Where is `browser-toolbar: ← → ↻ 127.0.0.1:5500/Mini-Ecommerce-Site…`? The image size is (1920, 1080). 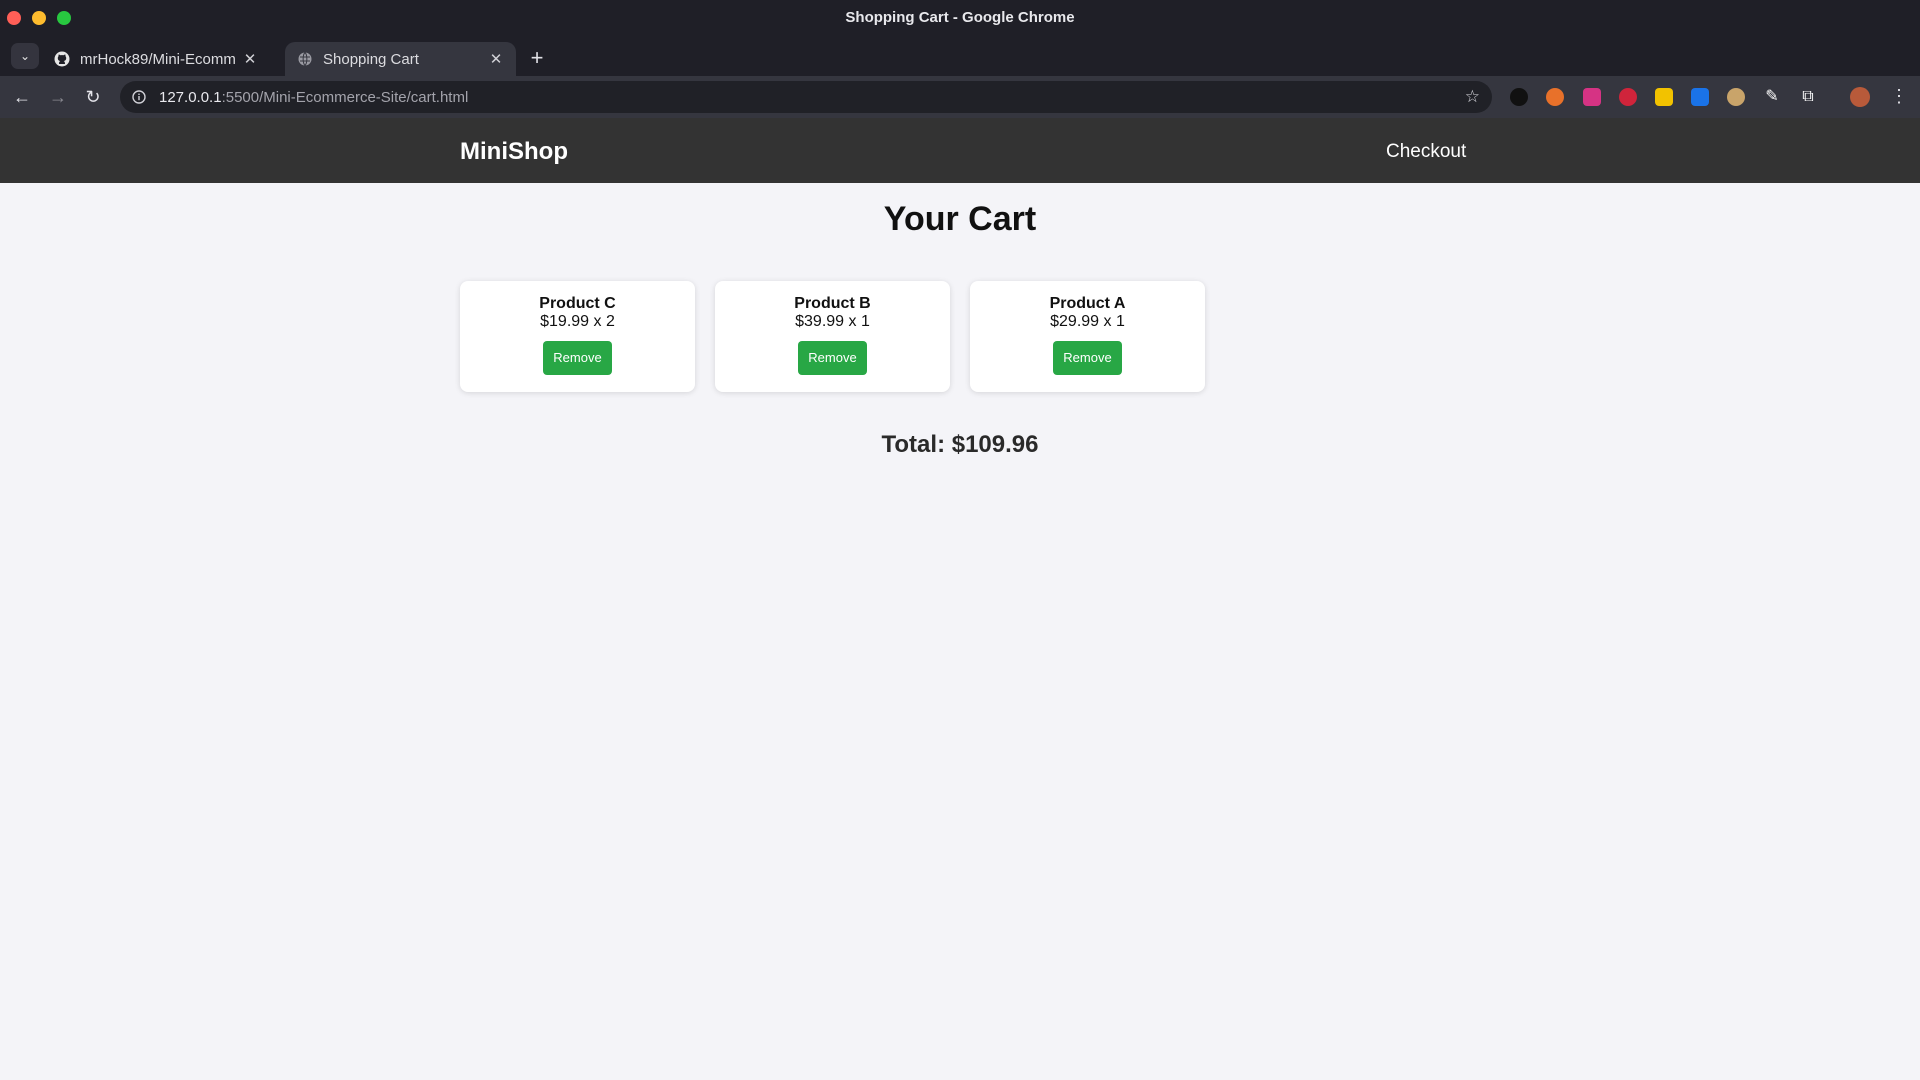 browser-toolbar: ← → ↻ 127.0.0.1:5500/Mini-Ecommerce-Site… is located at coordinates (960, 97).